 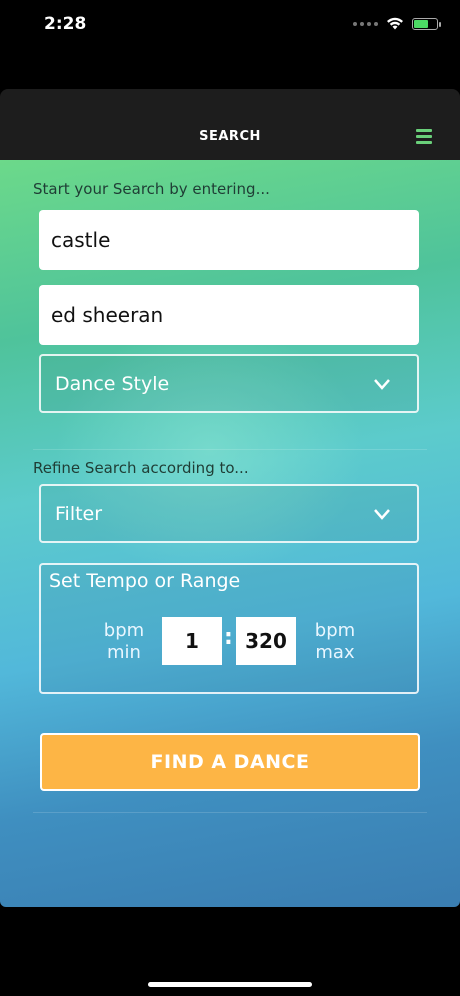 I want to click on bpm-min-label-unit: bpm, so click(x=124, y=630).